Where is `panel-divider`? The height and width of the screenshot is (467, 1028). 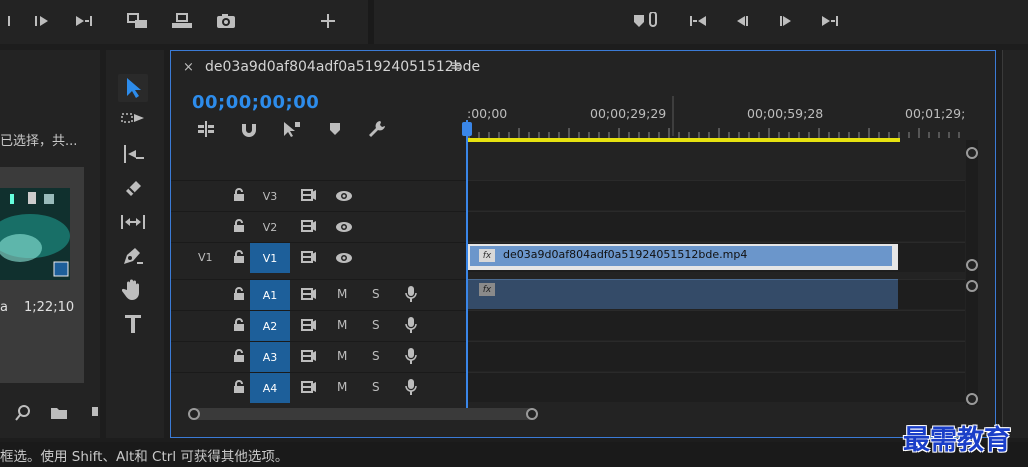
panel-divider is located at coordinates (371, 22).